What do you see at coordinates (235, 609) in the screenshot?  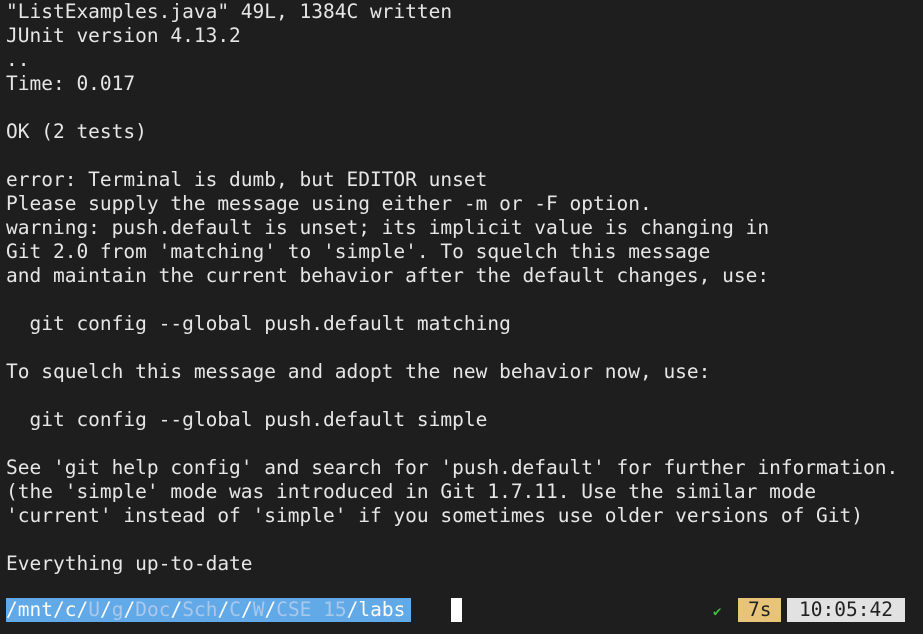 I see `path-segment: C` at bounding box center [235, 609].